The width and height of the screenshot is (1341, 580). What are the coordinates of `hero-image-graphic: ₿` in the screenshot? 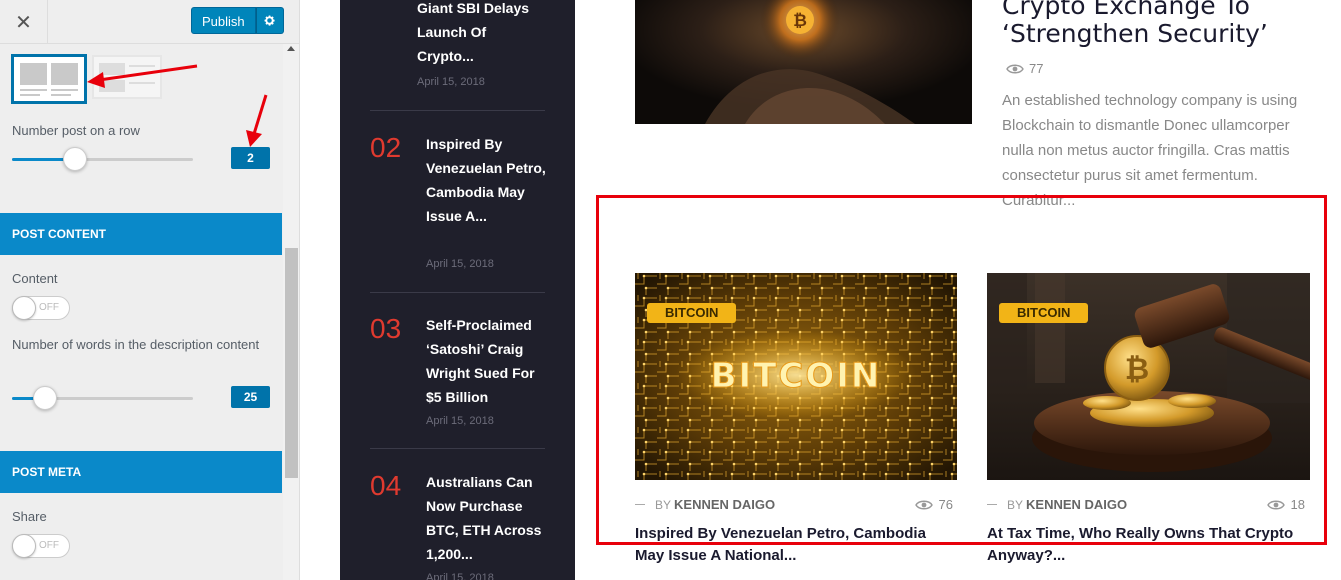 It's located at (803, 62).